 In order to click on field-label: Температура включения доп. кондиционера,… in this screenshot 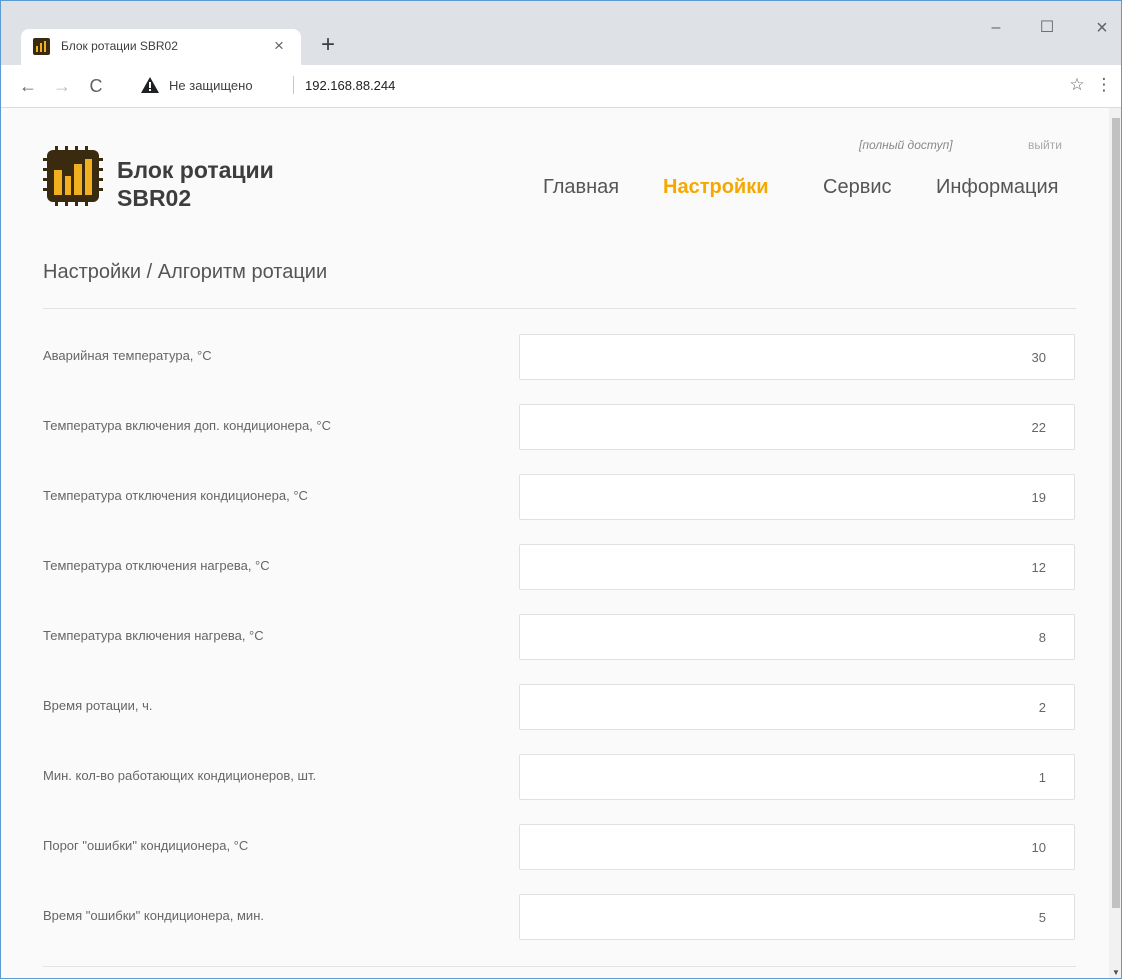, I will do `click(187, 425)`.